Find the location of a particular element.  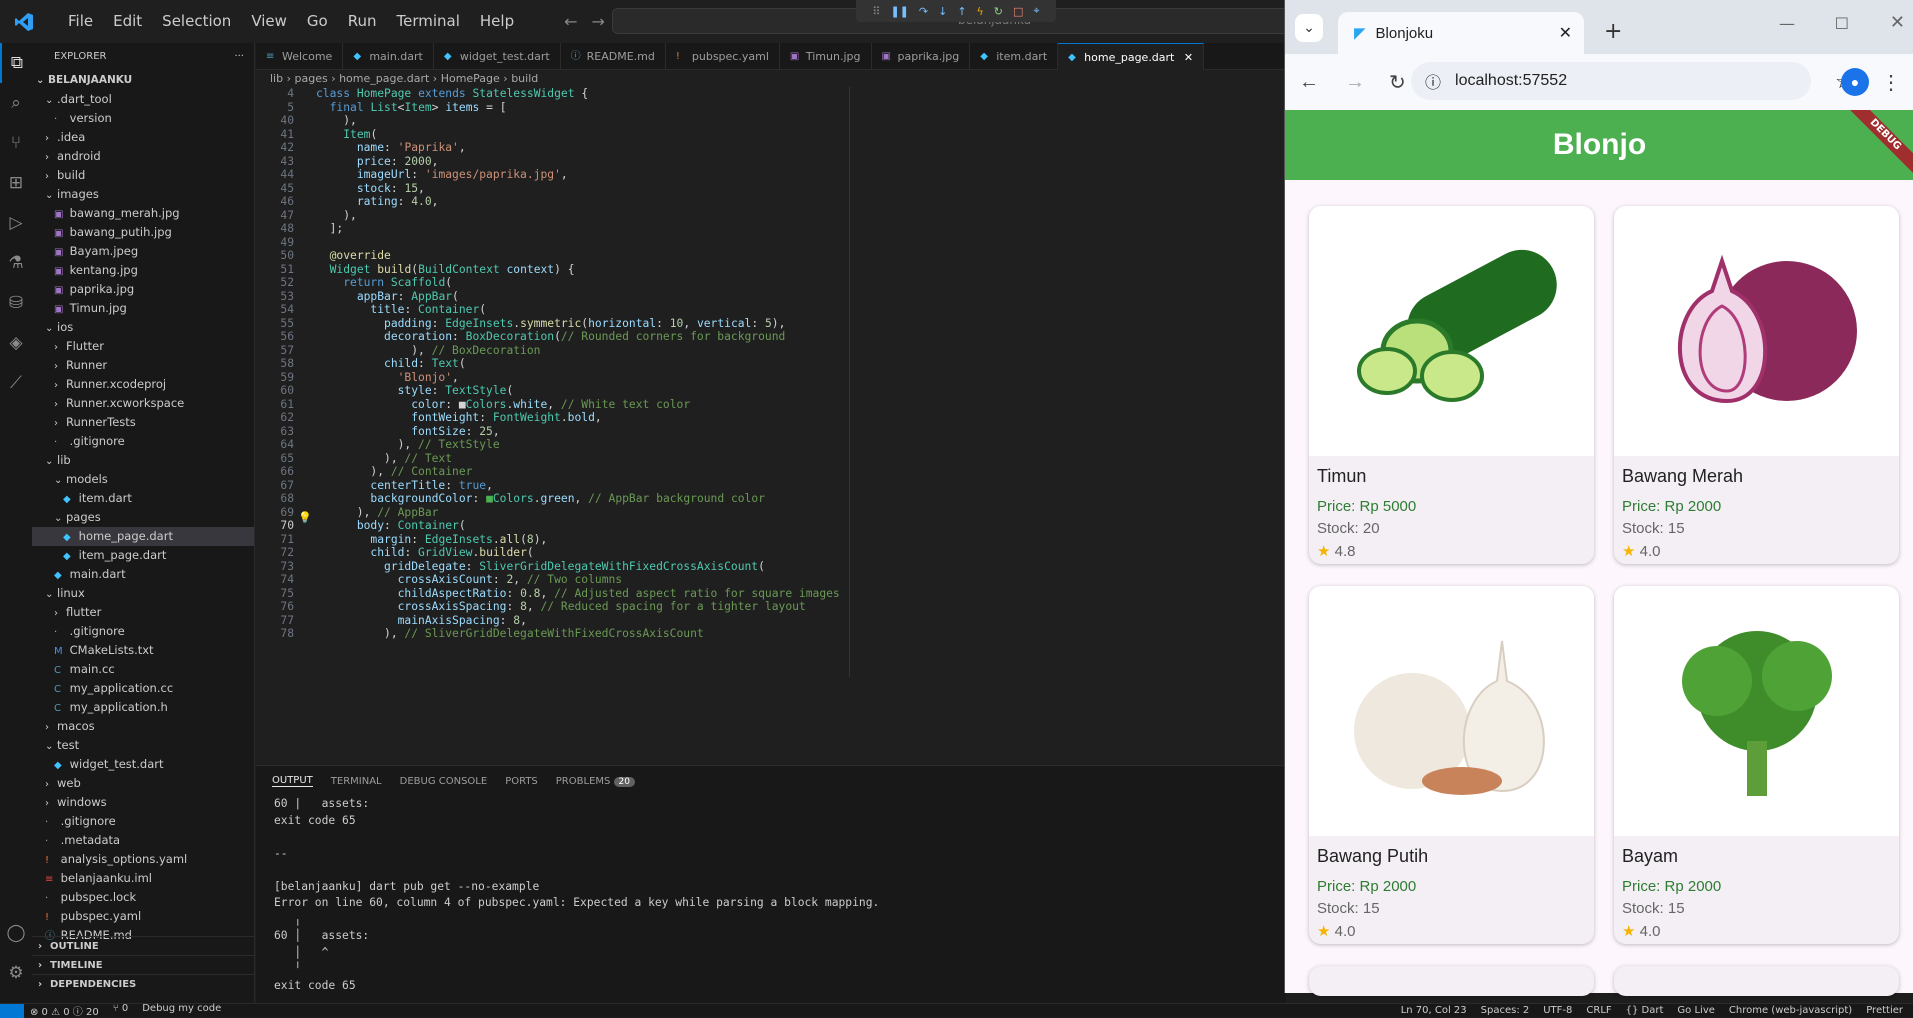

drag-handle-icon: ⠿ is located at coordinates (876, 11).